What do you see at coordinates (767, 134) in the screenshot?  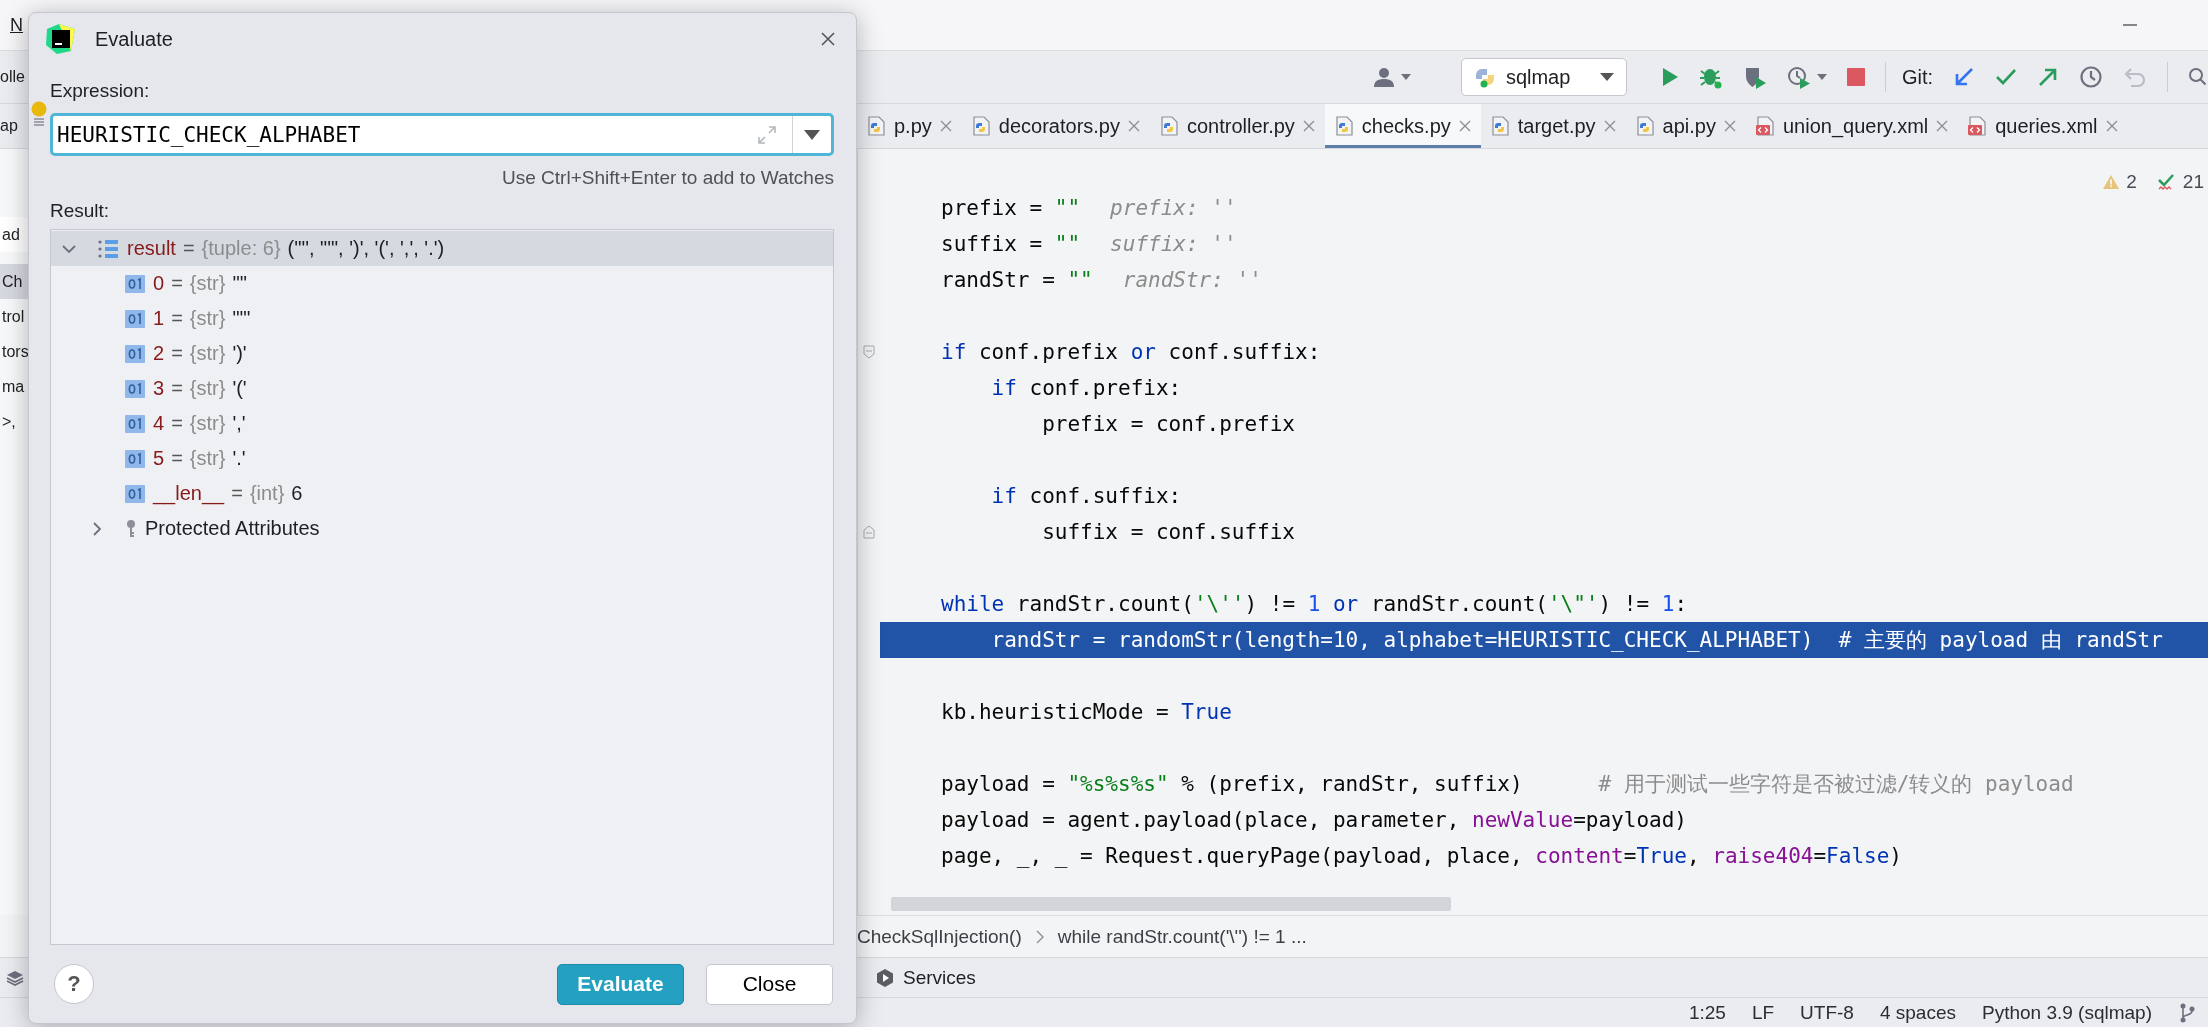 I see `expand-icon` at bounding box center [767, 134].